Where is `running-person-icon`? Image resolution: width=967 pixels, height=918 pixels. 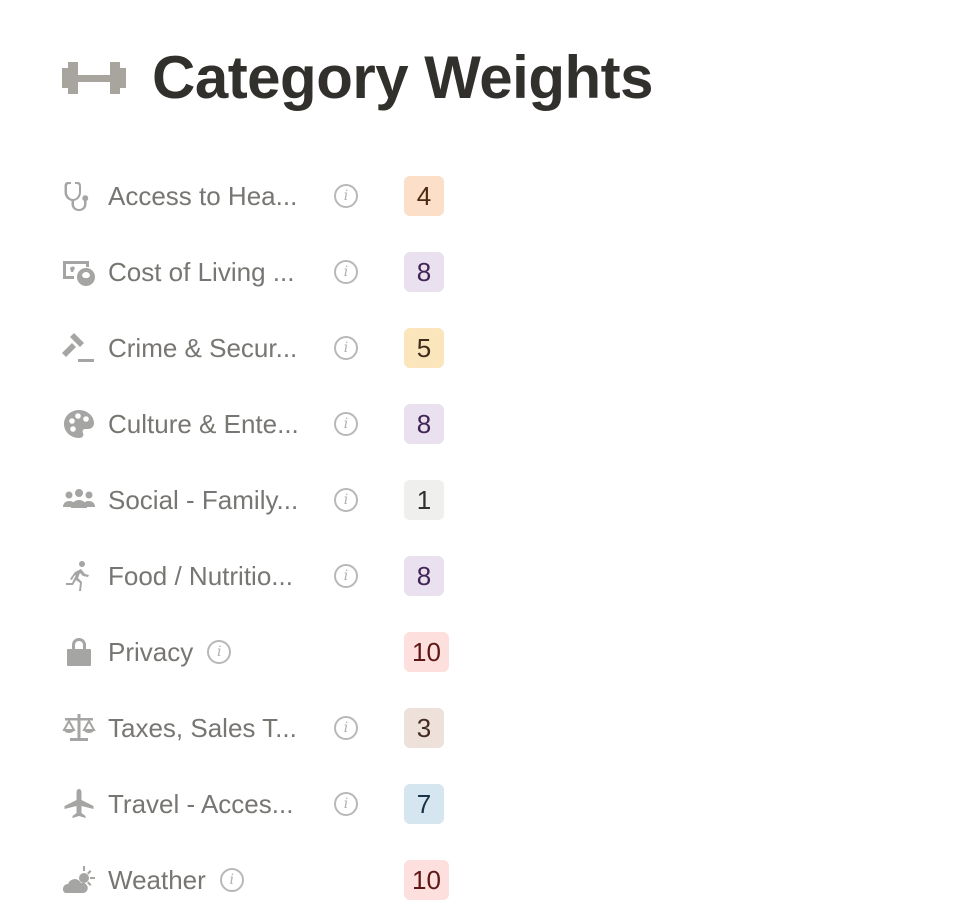
running-person-icon is located at coordinates (79, 576).